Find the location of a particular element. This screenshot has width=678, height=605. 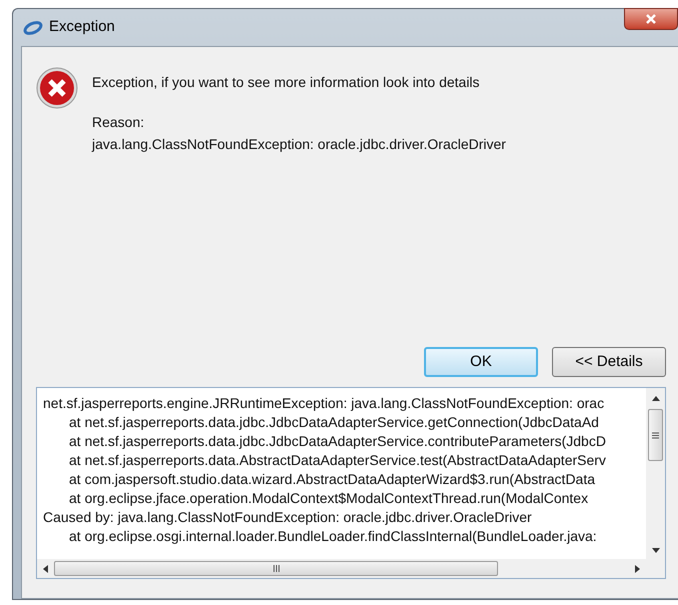

scroll-left-arrow-icon is located at coordinates (45, 568).